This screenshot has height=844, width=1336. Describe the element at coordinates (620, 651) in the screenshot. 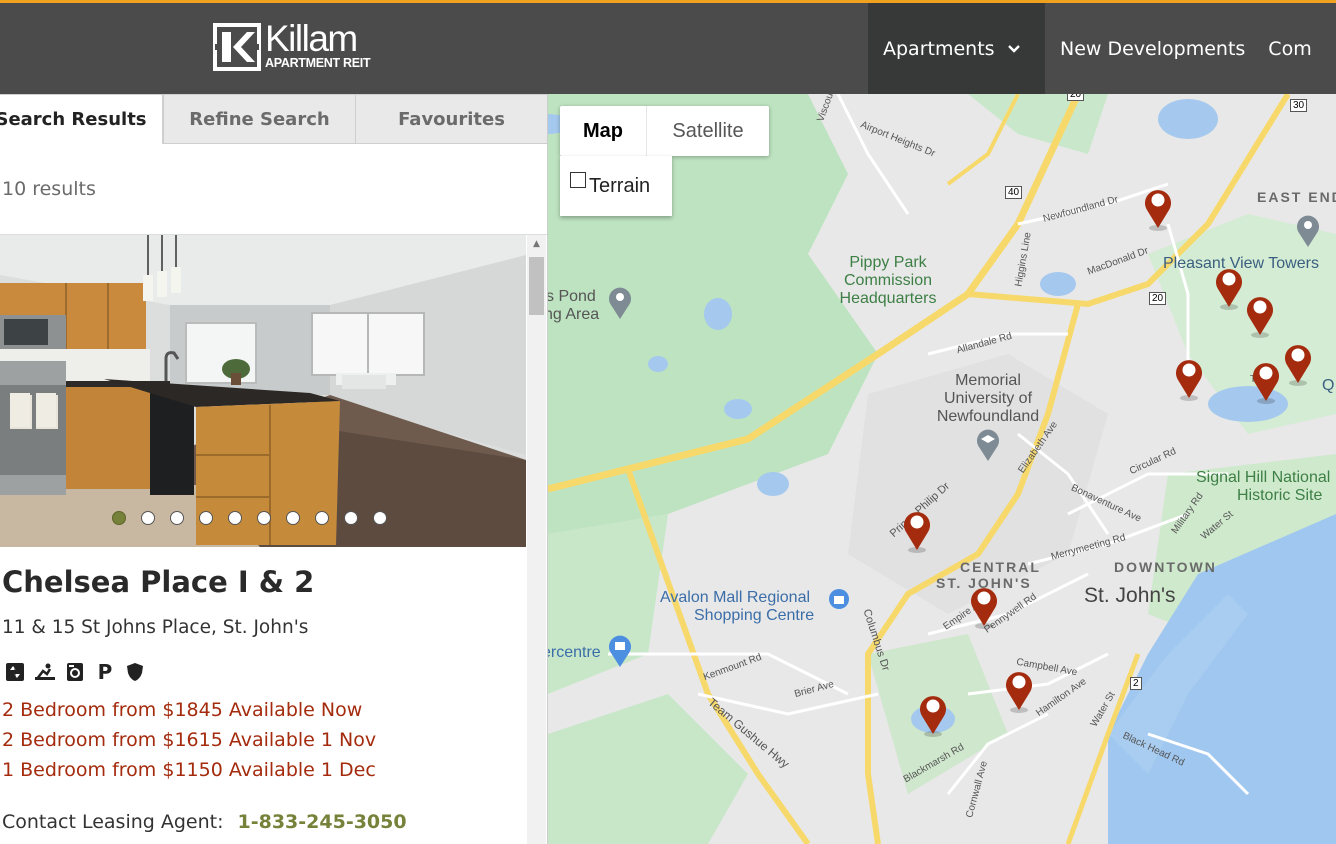

I see `shopping-pin-icon` at that location.